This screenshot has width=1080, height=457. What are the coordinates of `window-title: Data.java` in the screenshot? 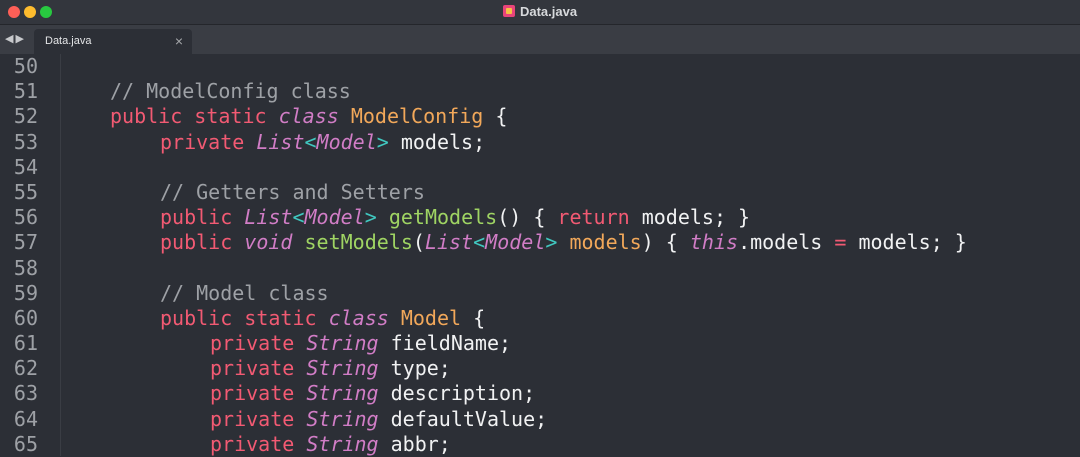 It's located at (540, 11).